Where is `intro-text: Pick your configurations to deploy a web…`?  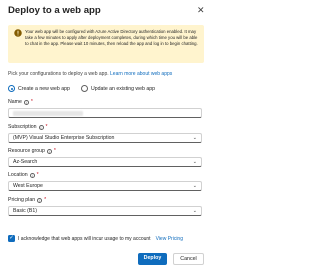
intro-text: Pick your configurations to deploy a web… is located at coordinates (90, 74).